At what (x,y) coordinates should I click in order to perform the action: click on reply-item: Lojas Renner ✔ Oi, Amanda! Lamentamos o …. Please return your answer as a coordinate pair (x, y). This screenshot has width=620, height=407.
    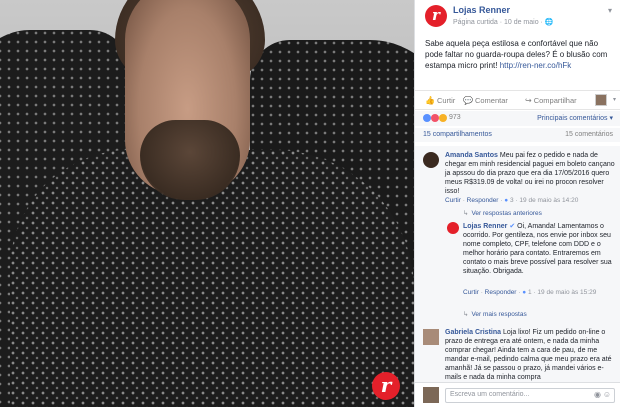
    Looking at the image, I should click on (540, 249).